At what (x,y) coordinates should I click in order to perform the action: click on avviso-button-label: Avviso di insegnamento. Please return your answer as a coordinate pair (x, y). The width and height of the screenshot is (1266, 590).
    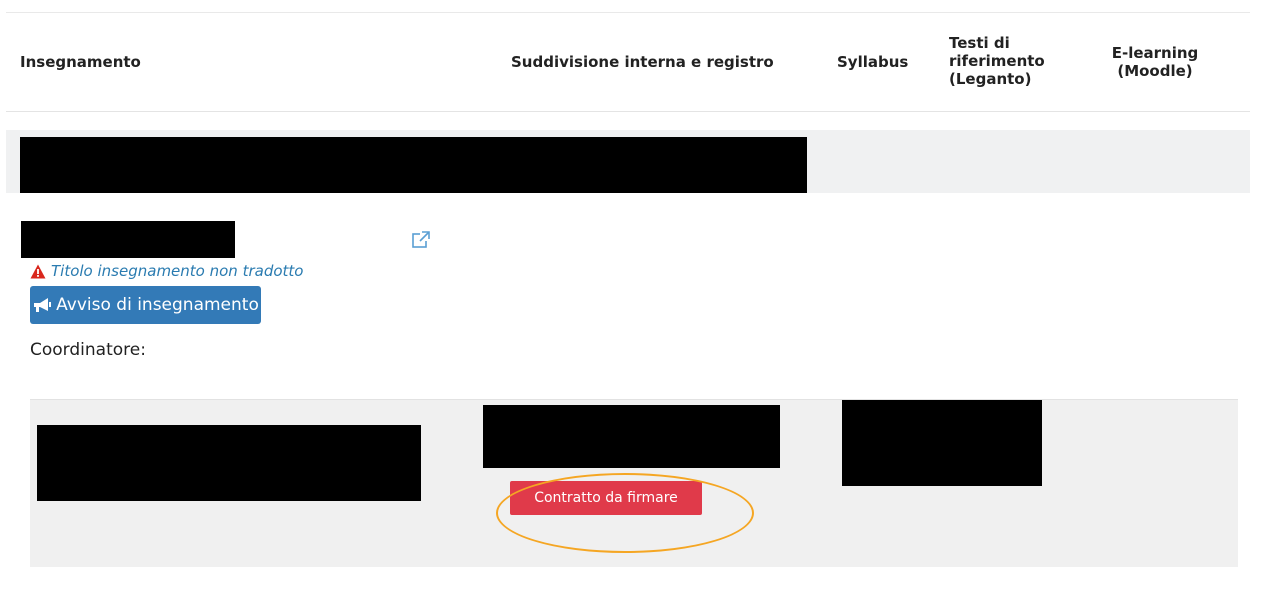
    Looking at the image, I should click on (157, 305).